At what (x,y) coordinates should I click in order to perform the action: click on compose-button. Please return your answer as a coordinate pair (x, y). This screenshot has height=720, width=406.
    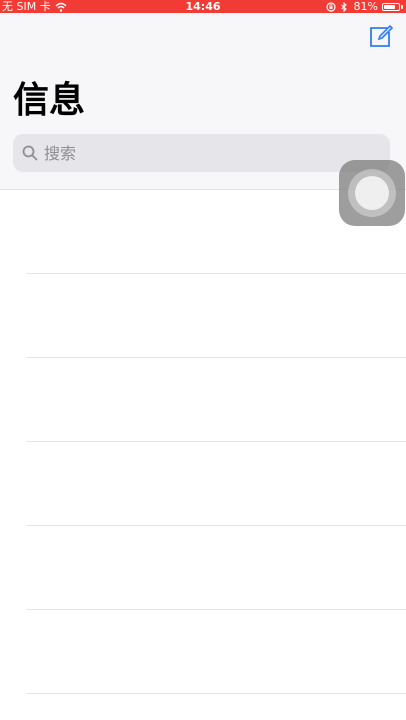
    Looking at the image, I should click on (381, 38).